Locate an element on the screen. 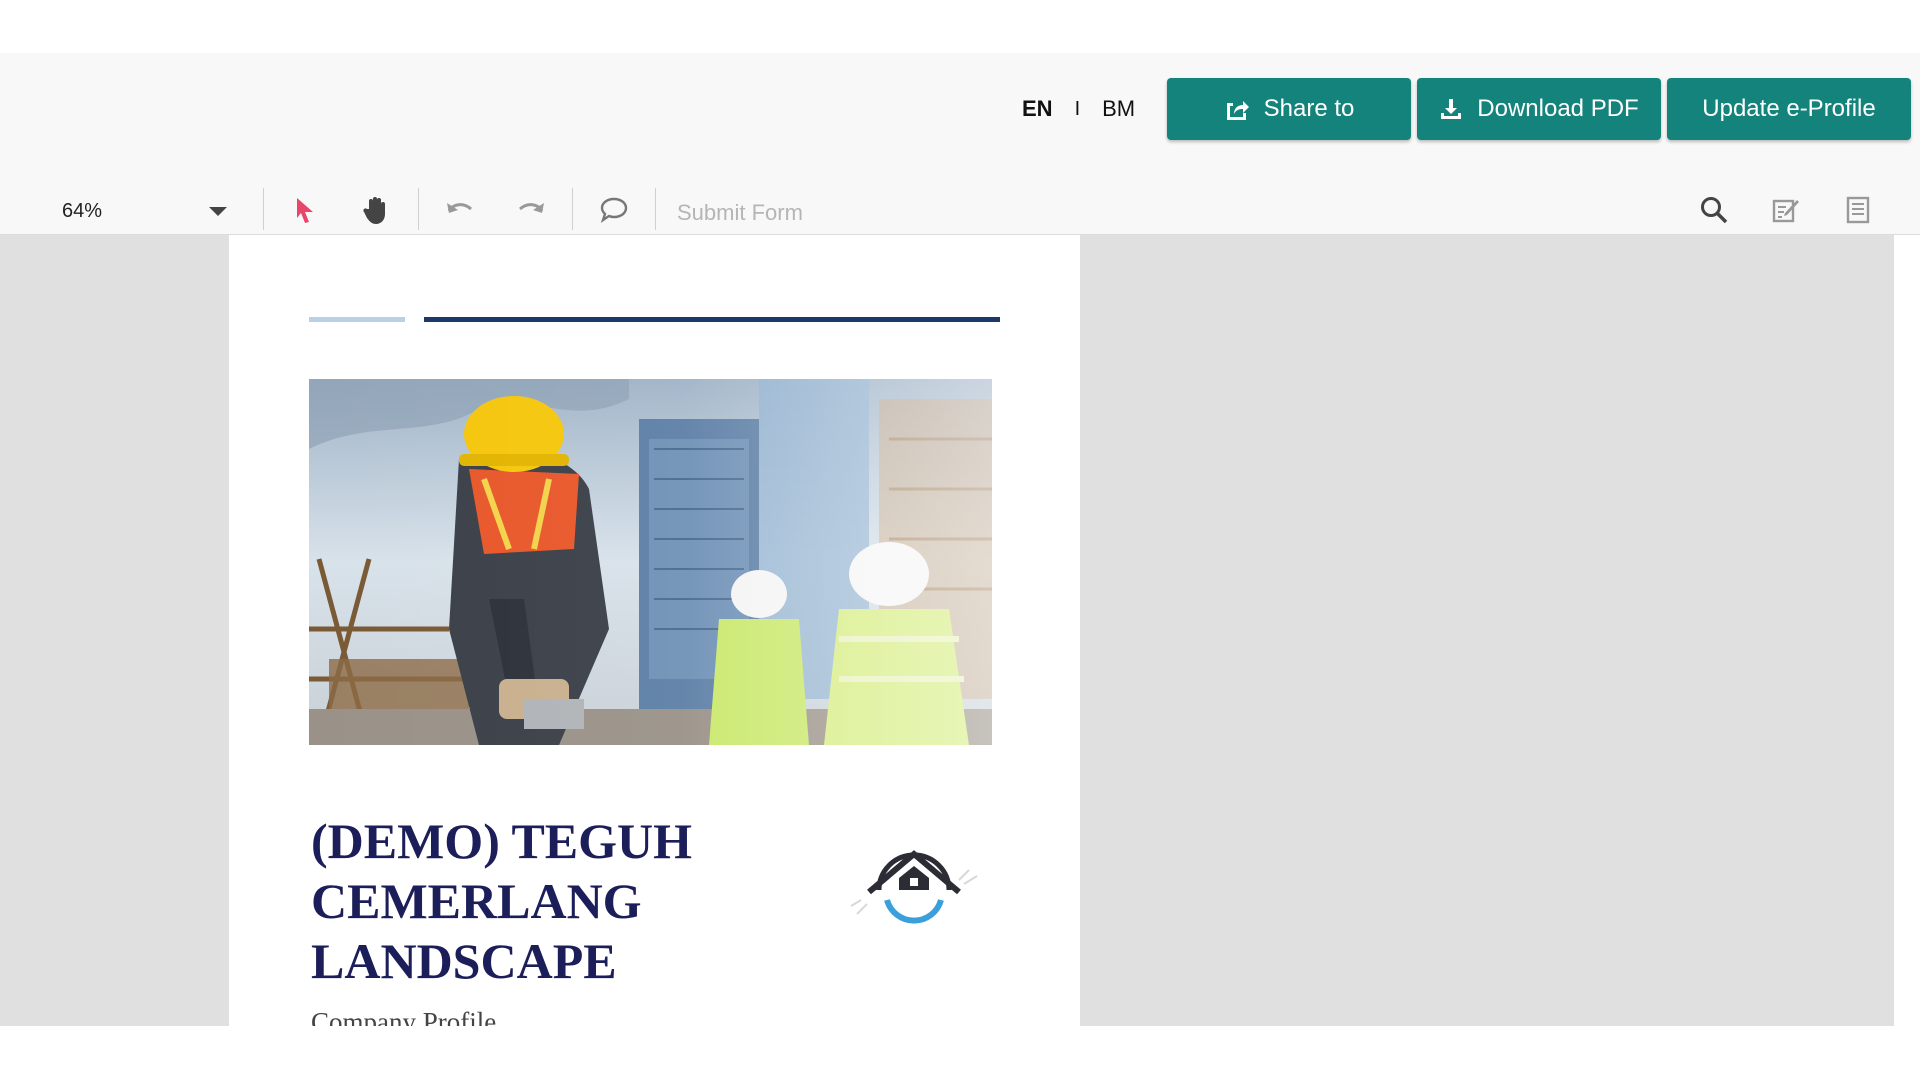 The height and width of the screenshot is (1080, 1920). update-label: Update e-Profile is located at coordinates (1789, 108).